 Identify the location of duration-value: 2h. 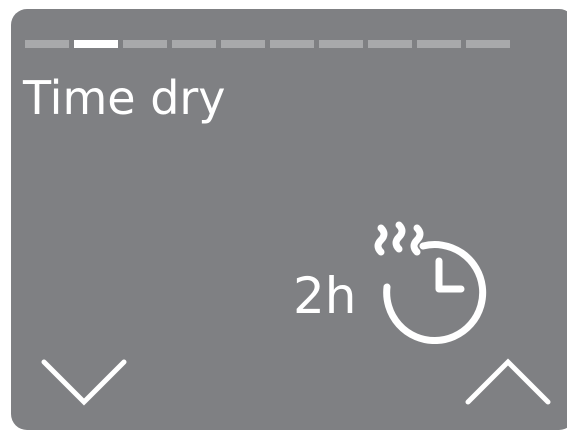
(325, 296).